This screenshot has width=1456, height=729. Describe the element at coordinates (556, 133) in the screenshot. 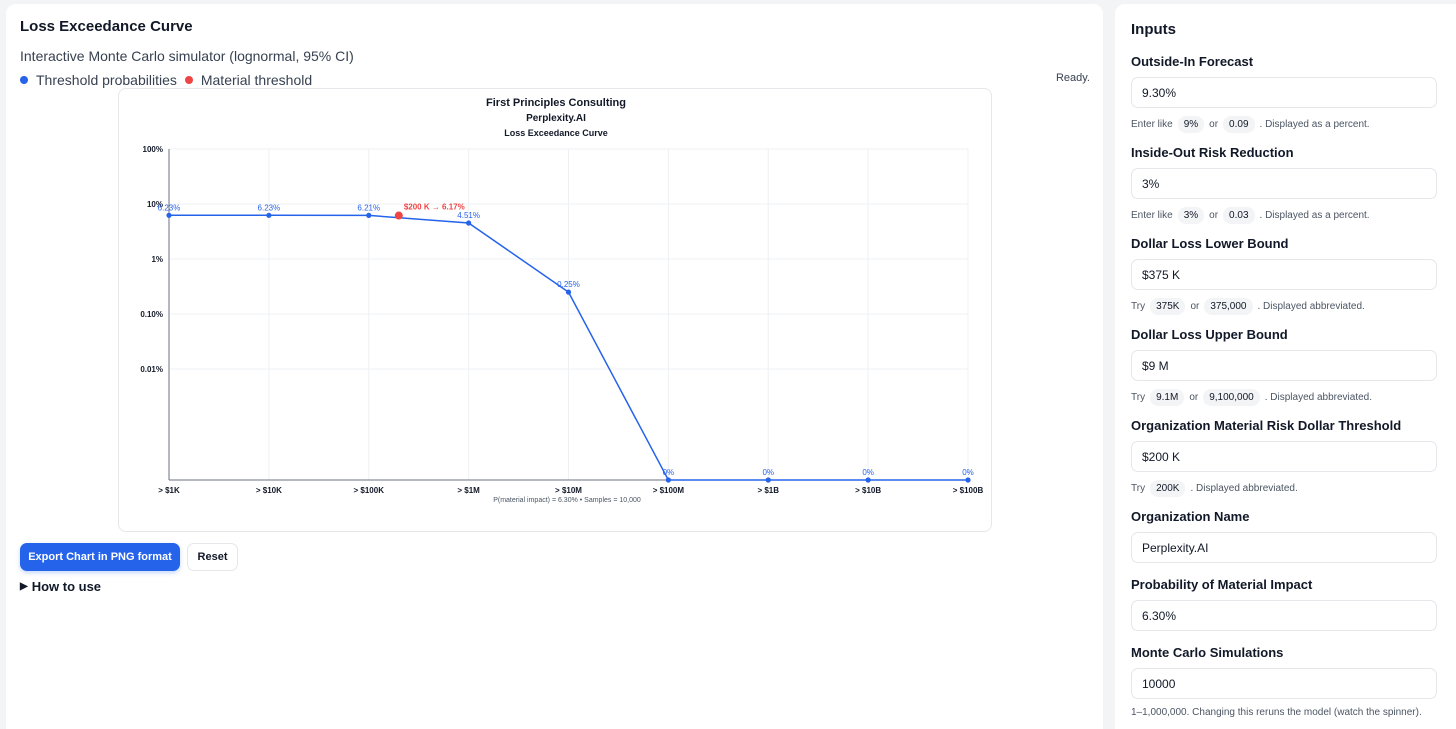

I see `chart-subtitle-2: Loss Exceedance Curve` at that location.